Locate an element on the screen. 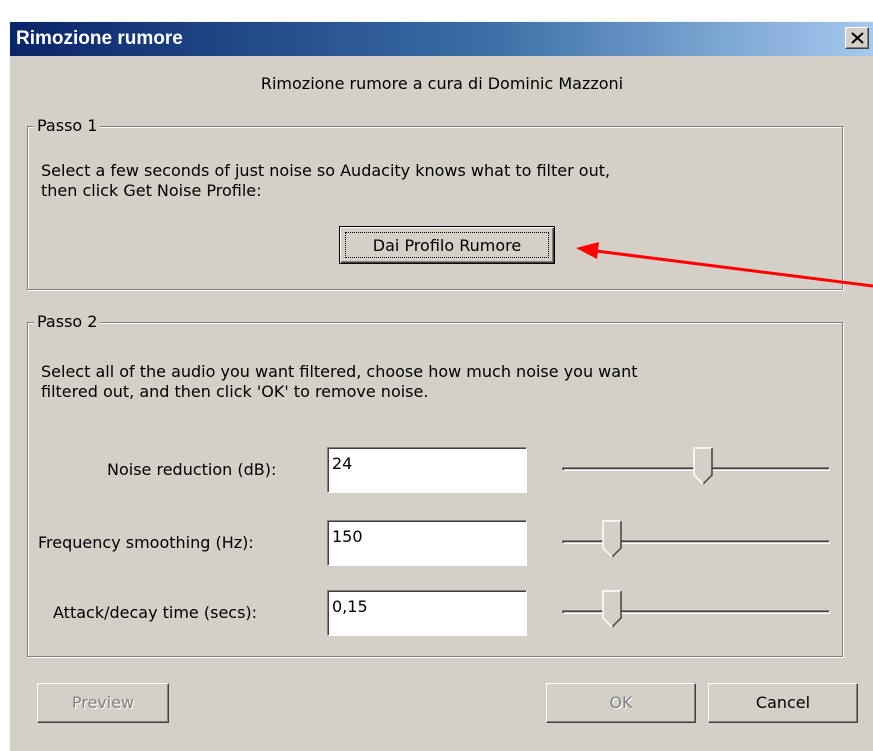 Image resolution: width=873 pixels, height=751 pixels. preview-button: Preview is located at coordinates (103, 703).